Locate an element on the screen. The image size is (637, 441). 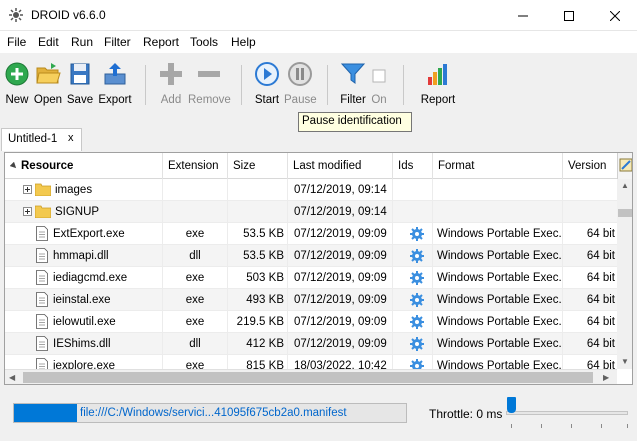
horizontal-scroll-thumb is located at coordinates (308, 377).